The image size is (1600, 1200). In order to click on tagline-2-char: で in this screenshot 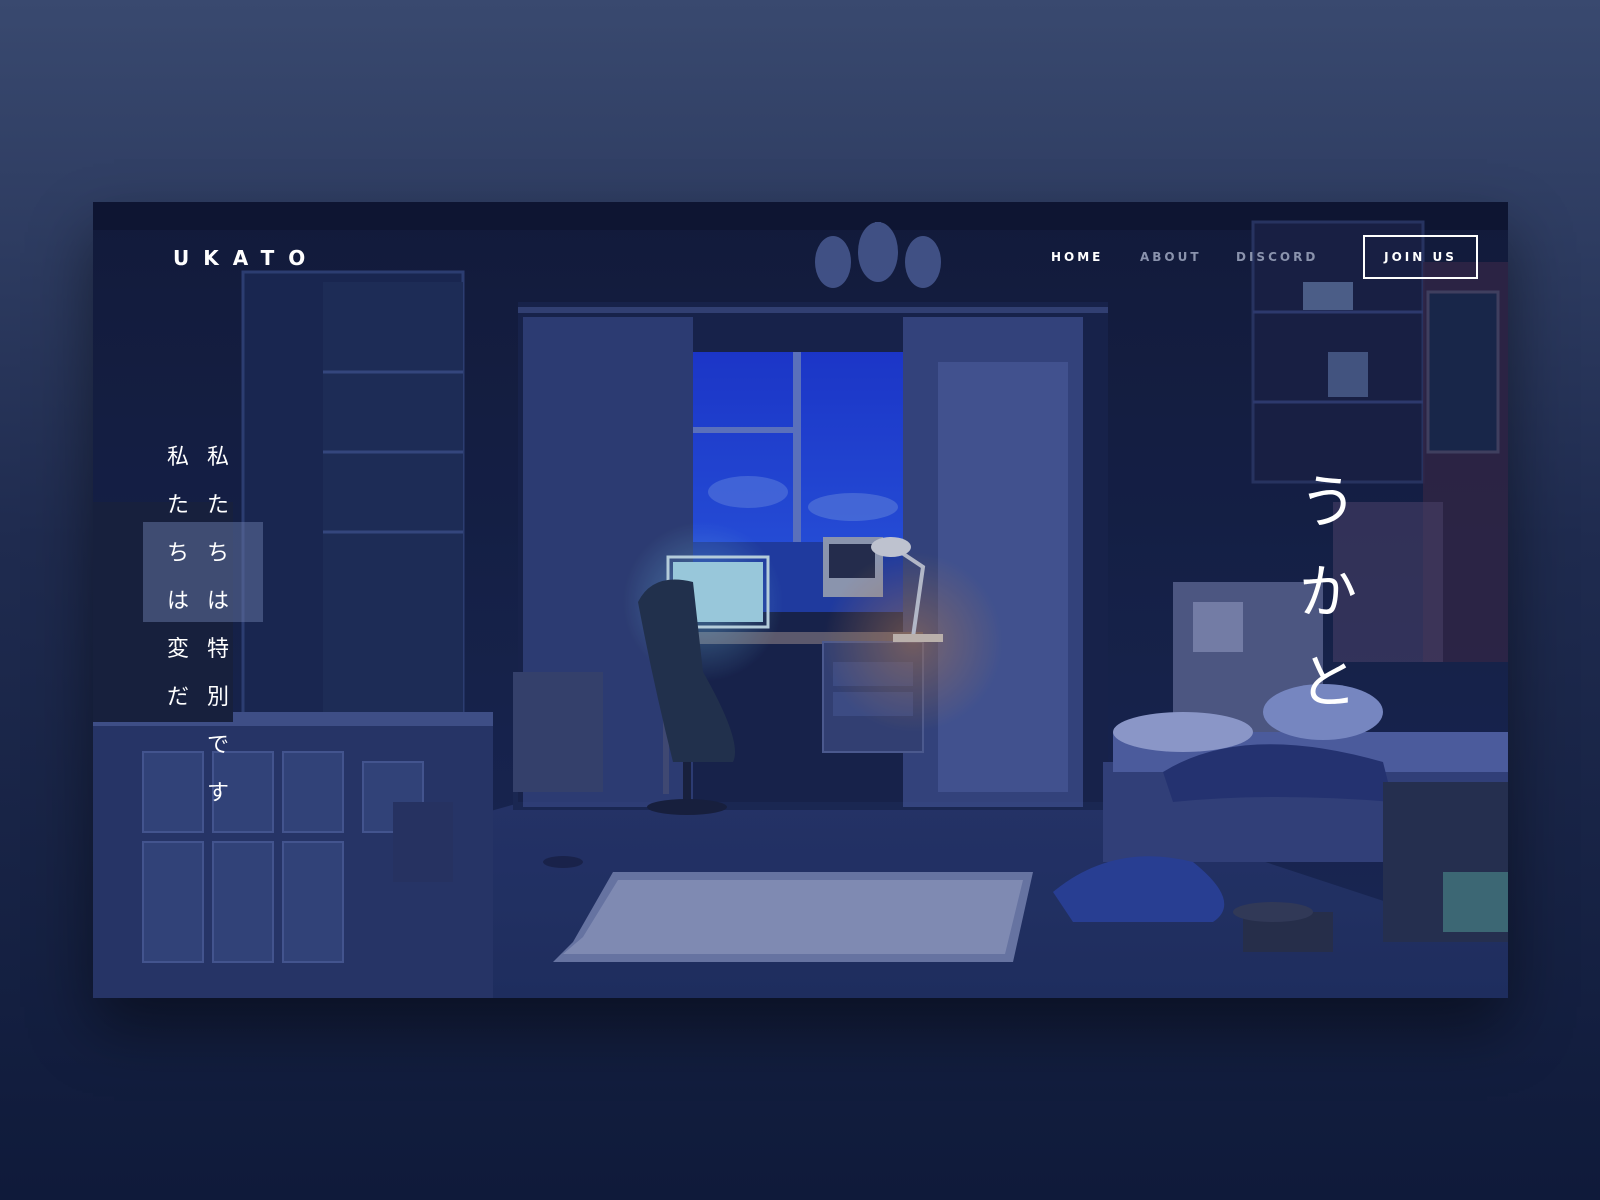, I will do `click(217, 745)`.